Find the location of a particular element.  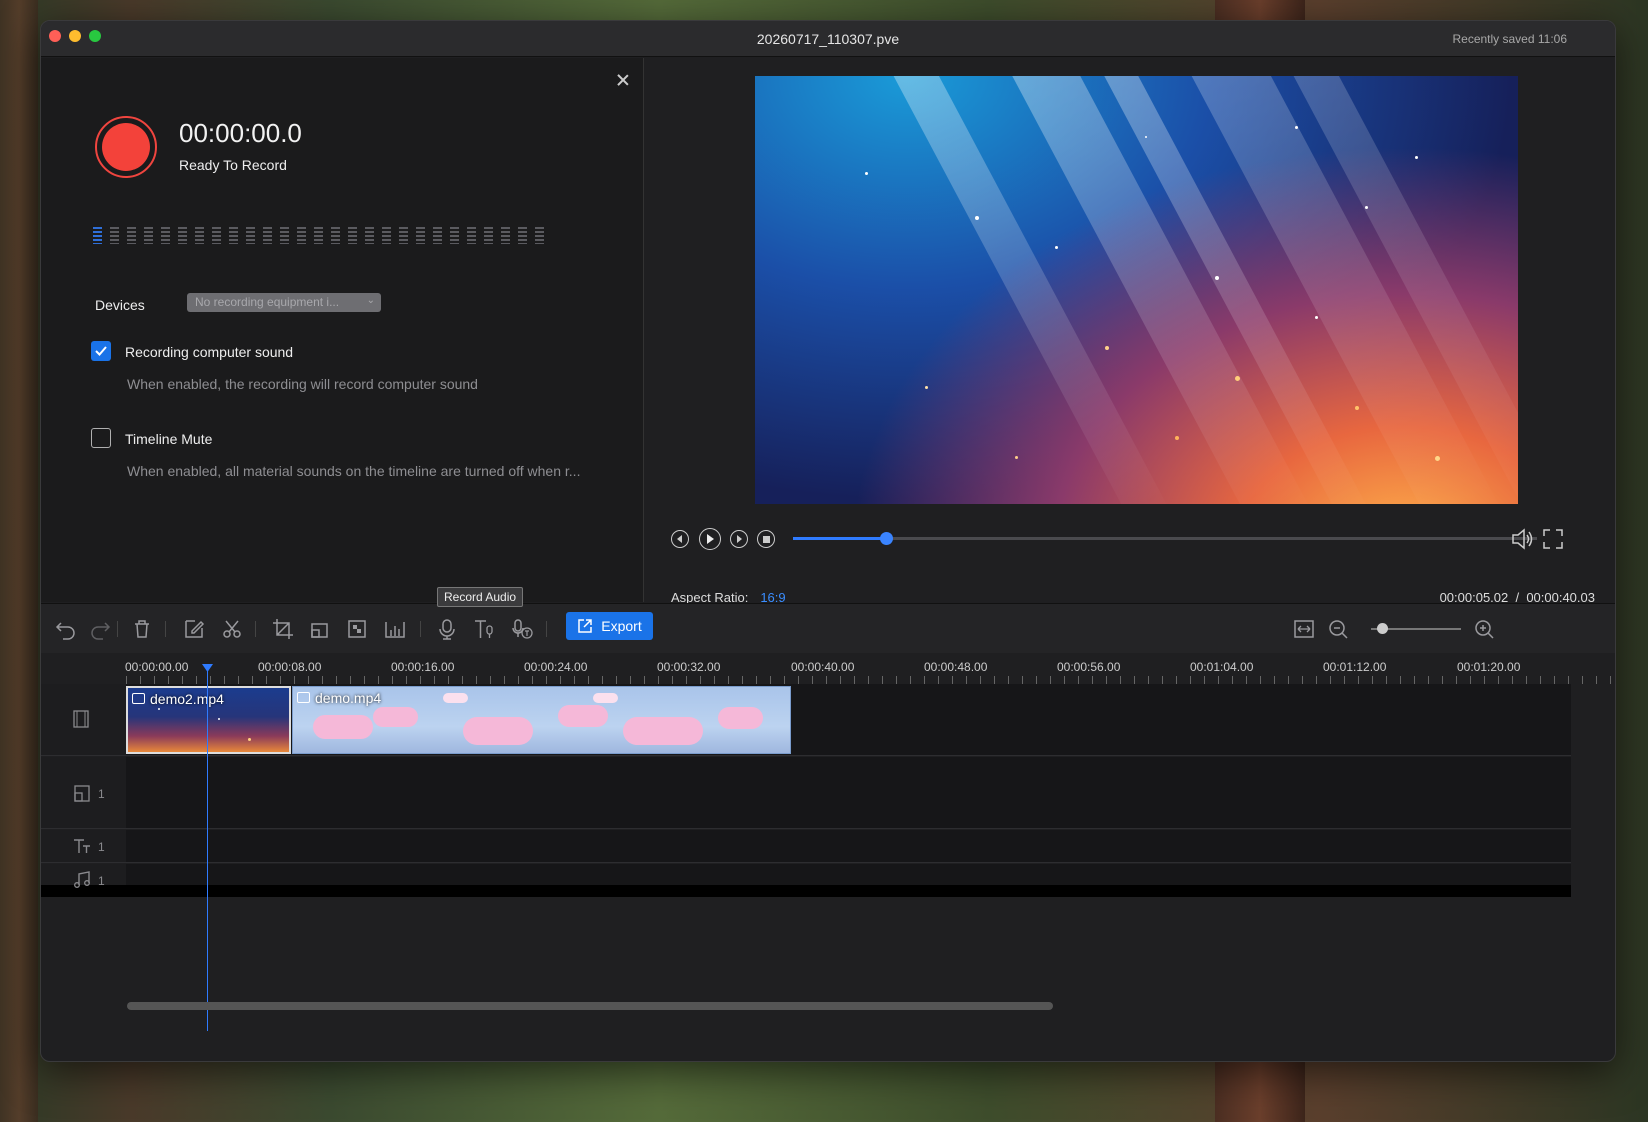

seek-progress-fill is located at coordinates (839, 538).